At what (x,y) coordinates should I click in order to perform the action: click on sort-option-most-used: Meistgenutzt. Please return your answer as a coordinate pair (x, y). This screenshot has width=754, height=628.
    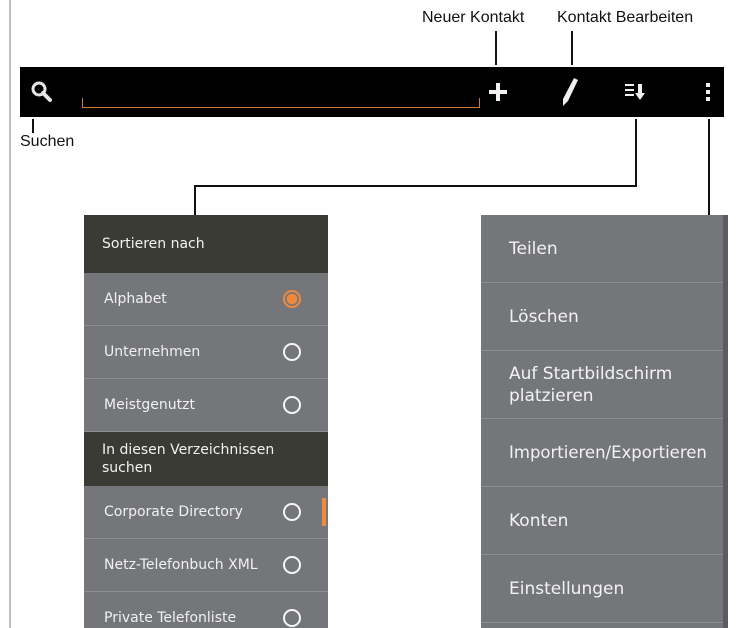
    Looking at the image, I should click on (206, 405).